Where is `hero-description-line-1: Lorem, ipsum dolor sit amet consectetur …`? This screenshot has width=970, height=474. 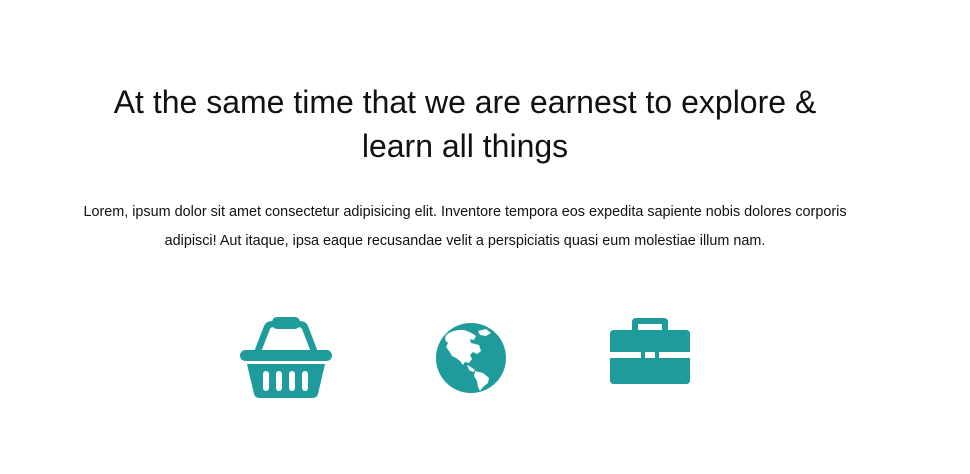
hero-description-line-1: Lorem, ipsum dolor sit amet consectetur … is located at coordinates (465, 212).